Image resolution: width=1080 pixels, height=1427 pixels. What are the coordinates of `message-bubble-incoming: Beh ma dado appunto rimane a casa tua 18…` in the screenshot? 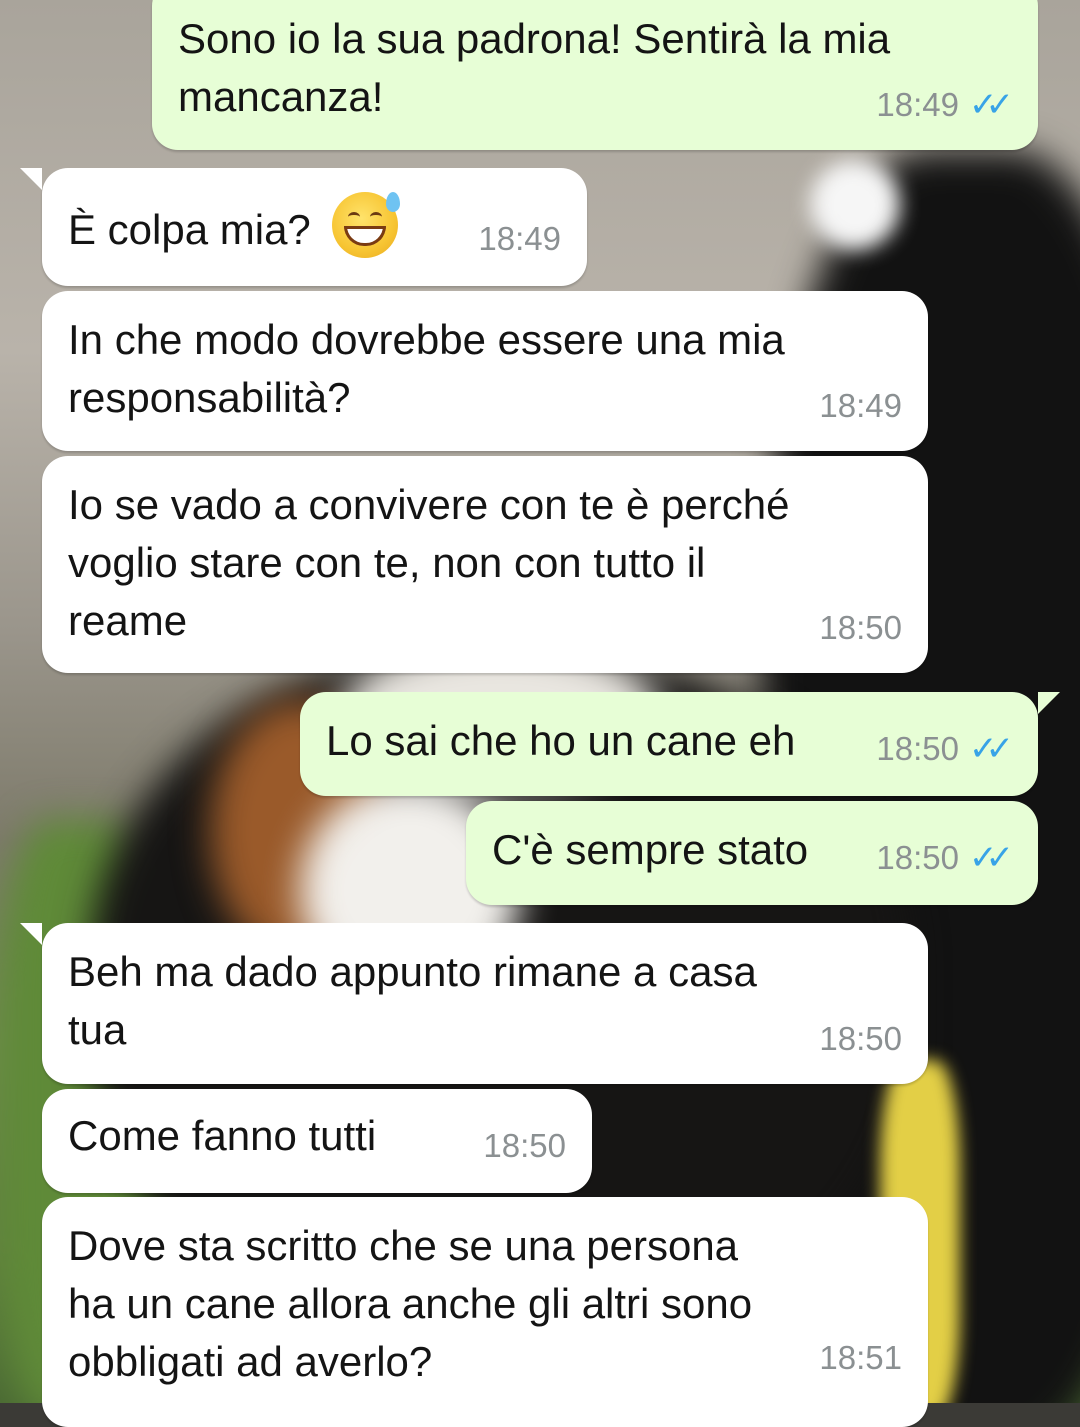 It's located at (474, 1003).